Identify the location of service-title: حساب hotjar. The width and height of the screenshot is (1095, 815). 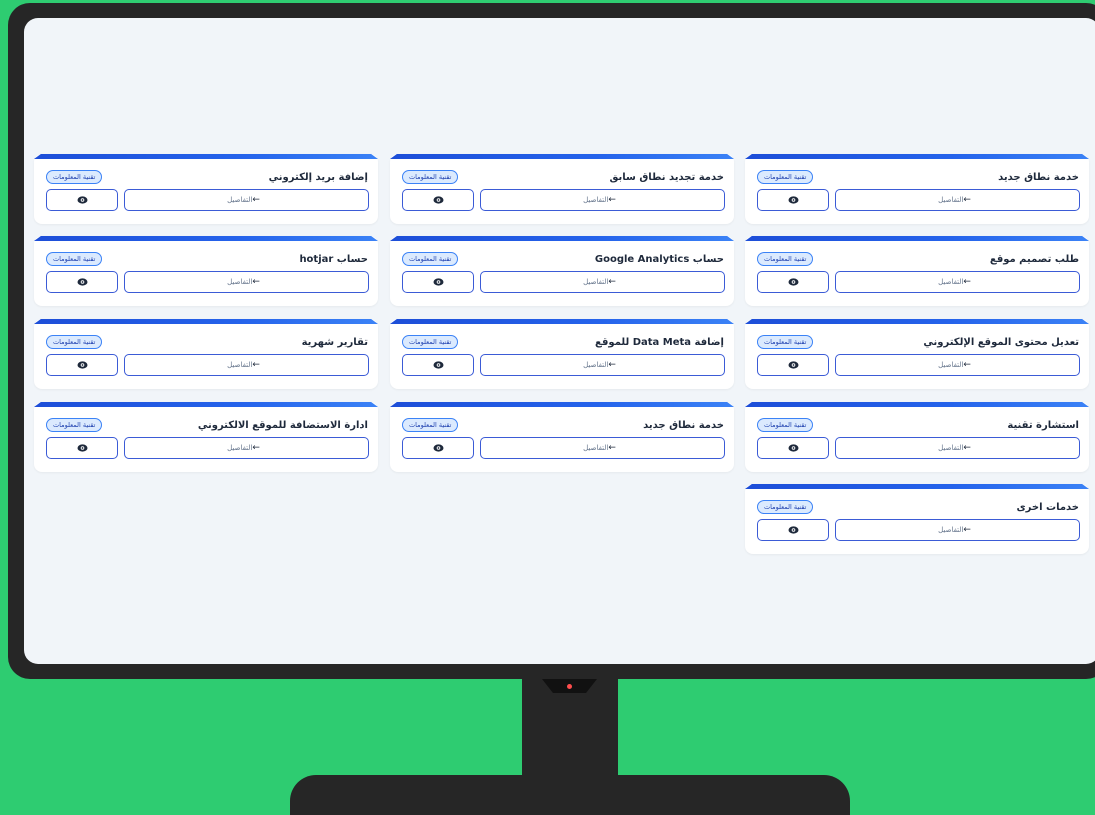
(333, 259).